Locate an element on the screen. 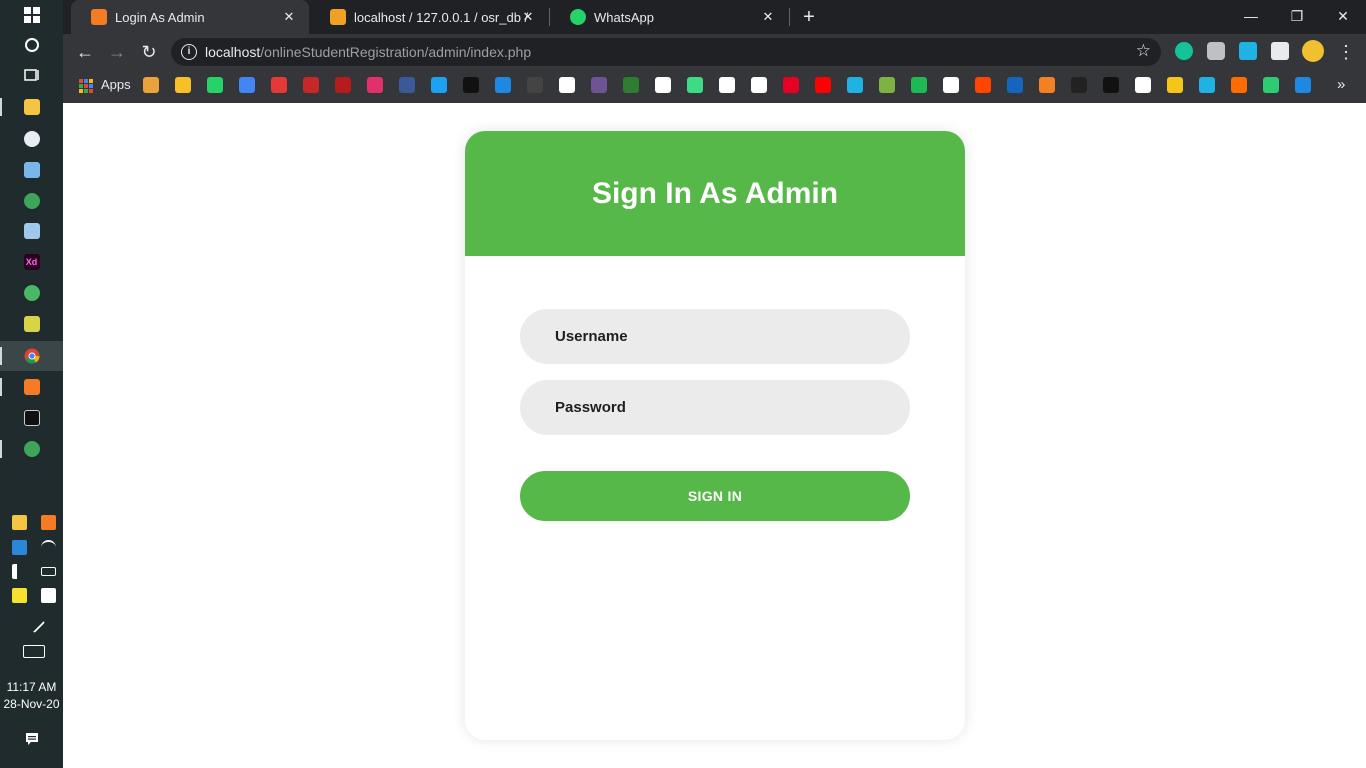  back-button: ← is located at coordinates (85, 52).